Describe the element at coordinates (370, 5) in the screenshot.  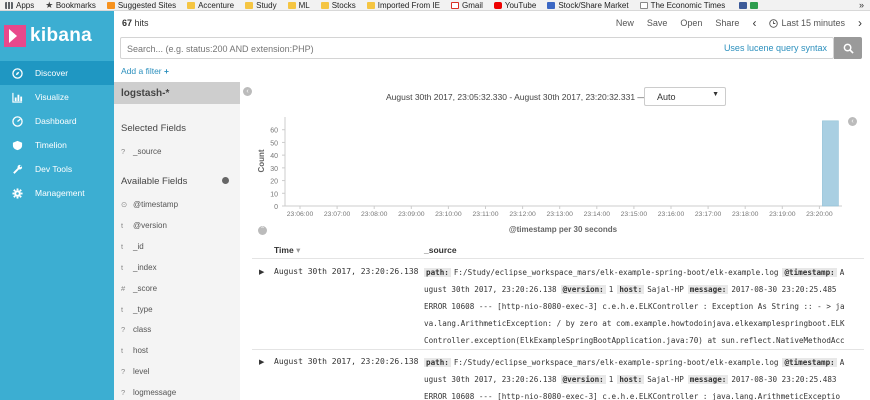
I see `folder-icon` at that location.